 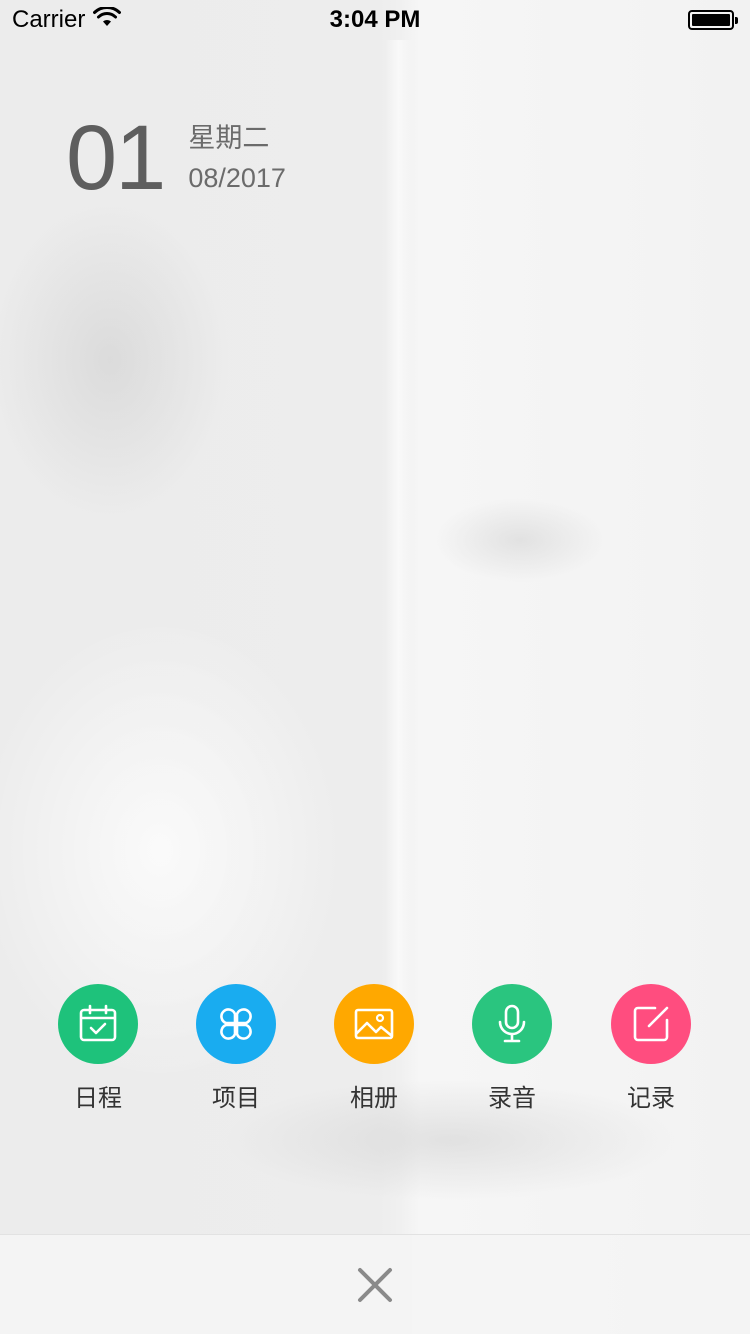 What do you see at coordinates (374, 1024) in the screenshot?
I see `image-icon` at bounding box center [374, 1024].